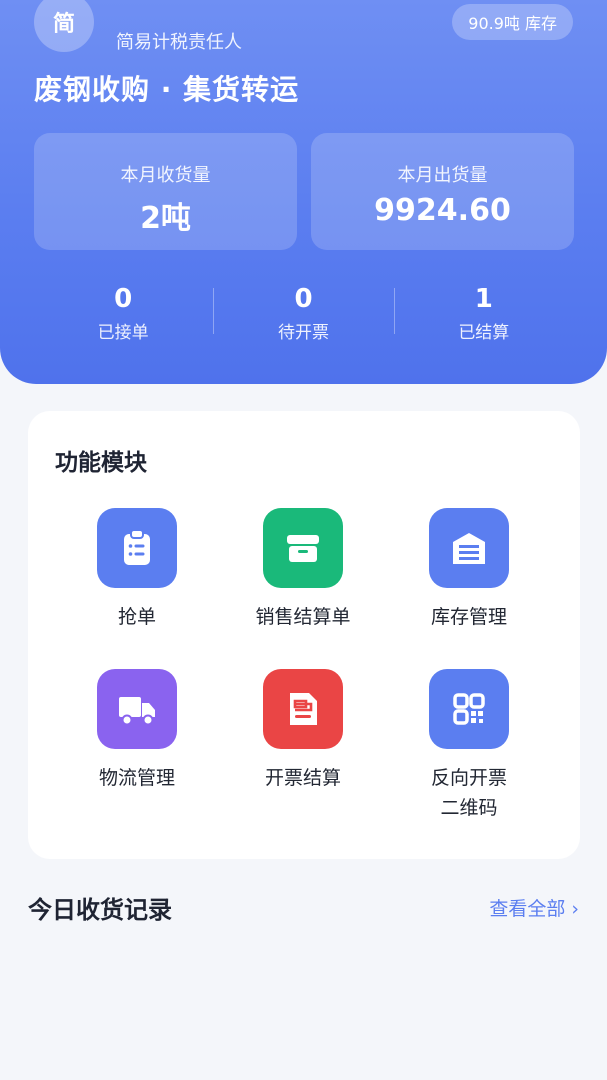 This screenshot has height=1080, width=607. What do you see at coordinates (303, 709) in the screenshot?
I see `invoice-icon` at bounding box center [303, 709].